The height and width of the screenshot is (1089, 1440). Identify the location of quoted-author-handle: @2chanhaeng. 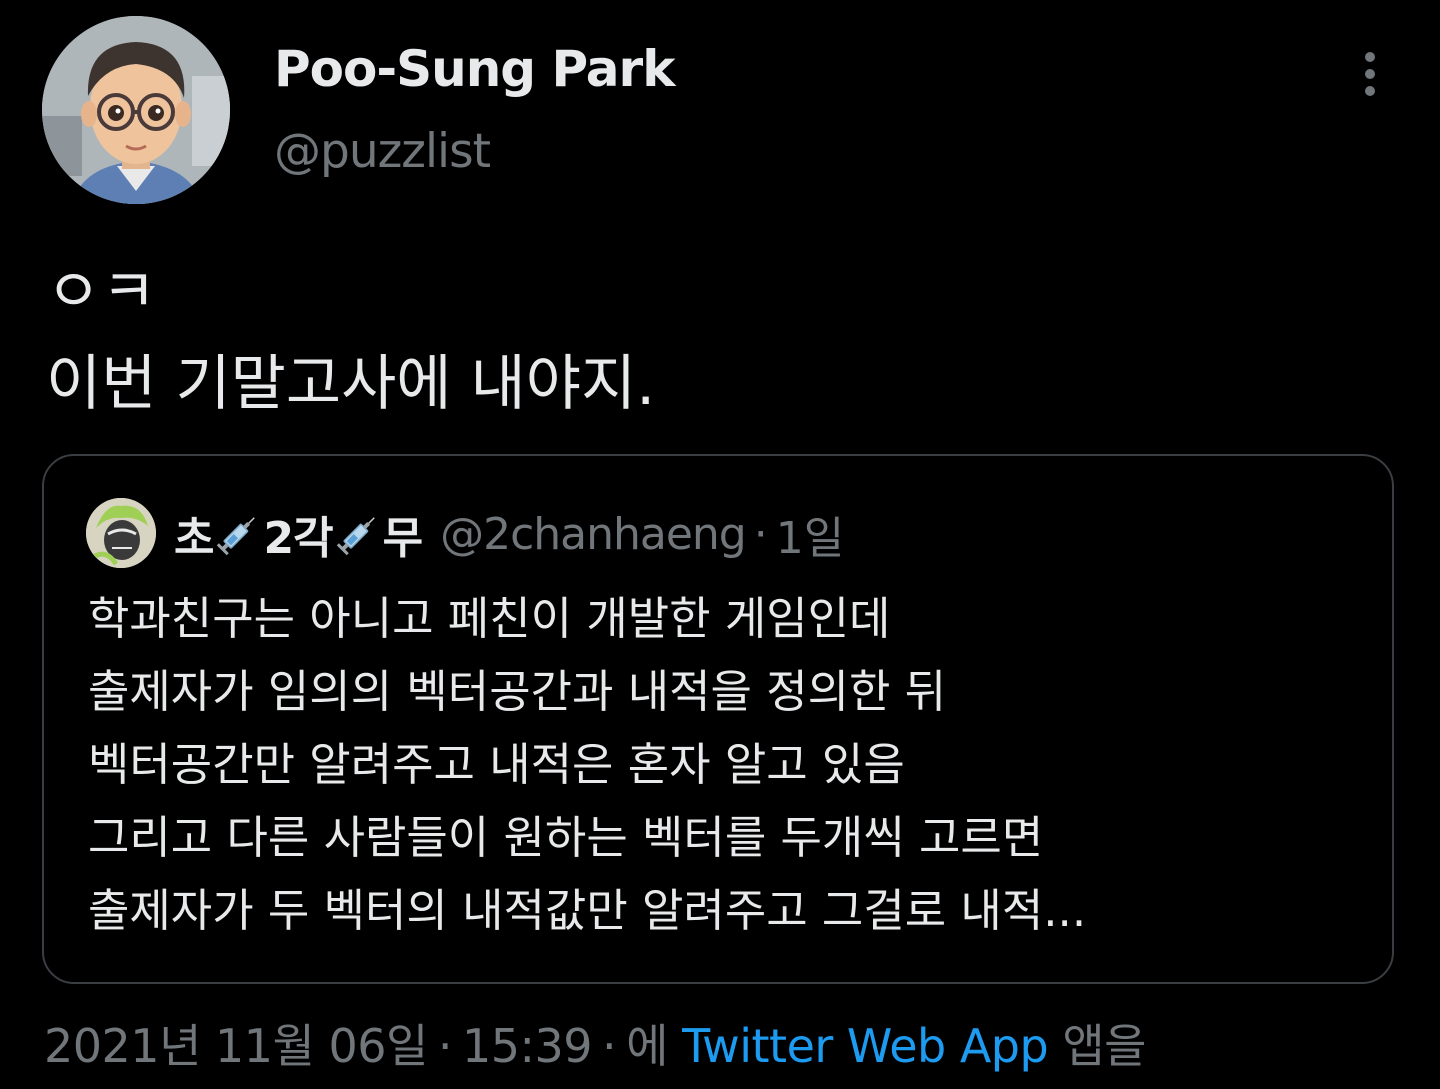
(593, 534).